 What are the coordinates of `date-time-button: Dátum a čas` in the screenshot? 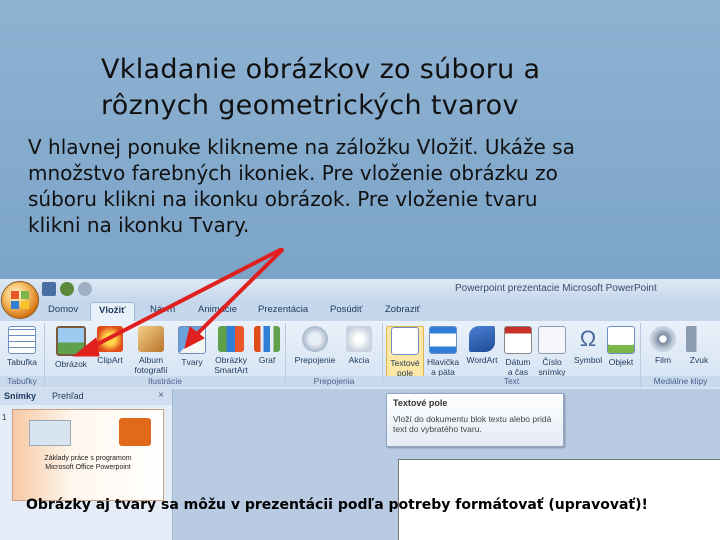 It's located at (518, 351).